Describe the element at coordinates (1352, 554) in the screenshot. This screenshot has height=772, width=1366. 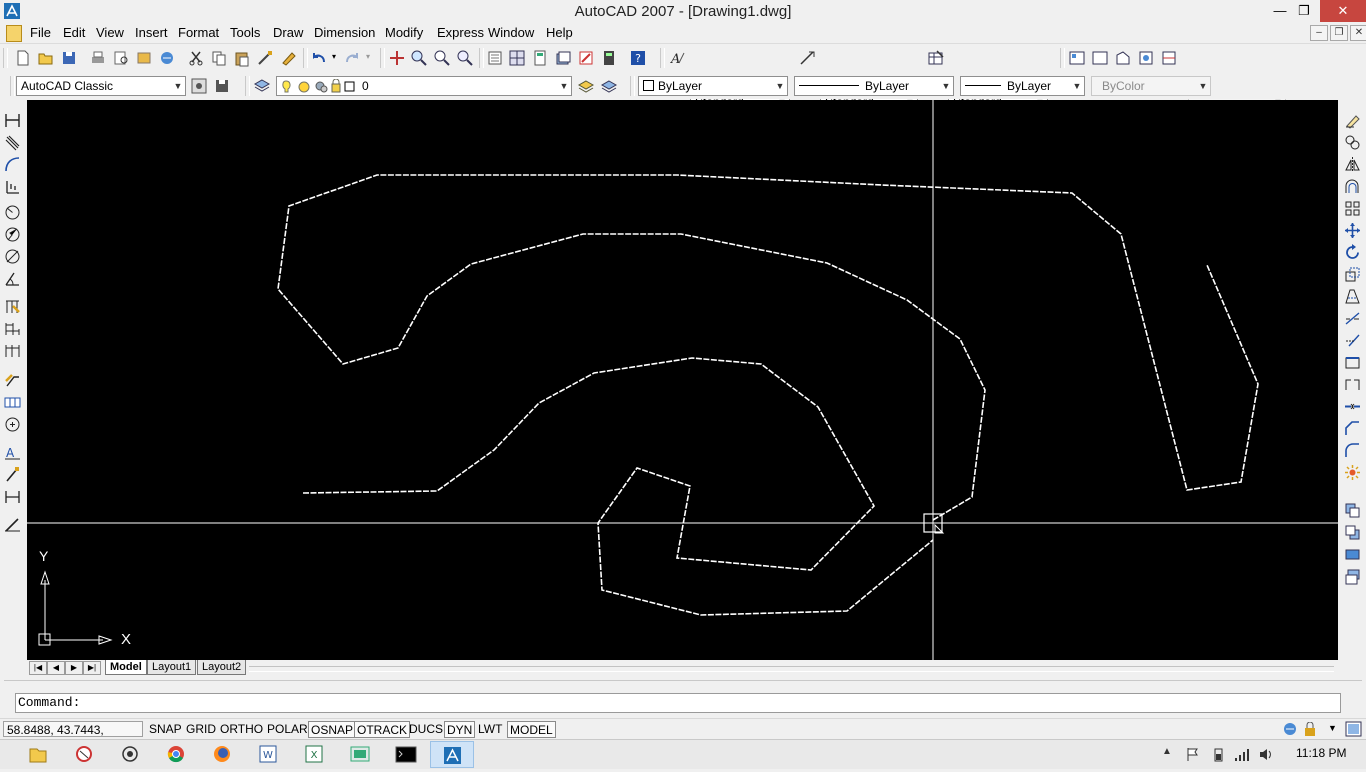
I see `bring-above-icon` at that location.